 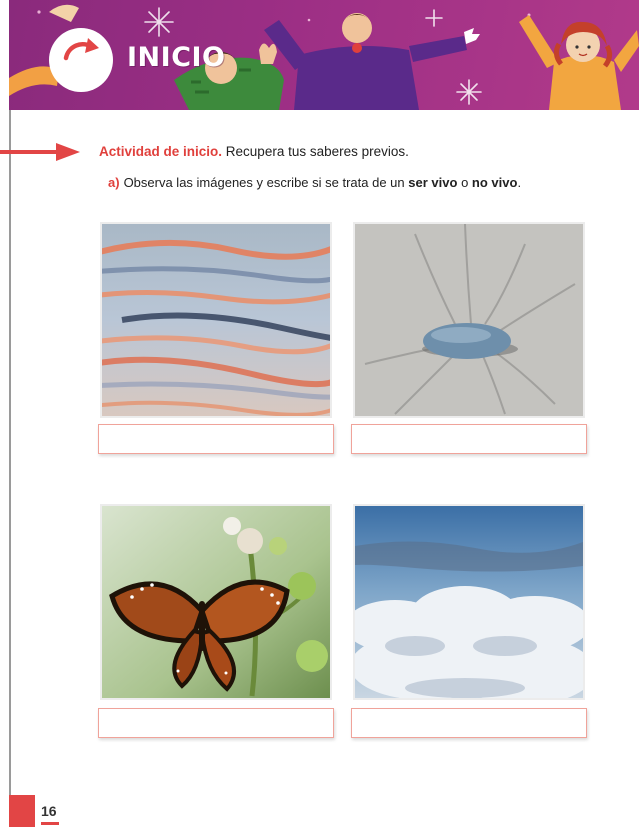 What do you see at coordinates (40, 152) in the screenshot?
I see `pointer-arrow-icon` at bounding box center [40, 152].